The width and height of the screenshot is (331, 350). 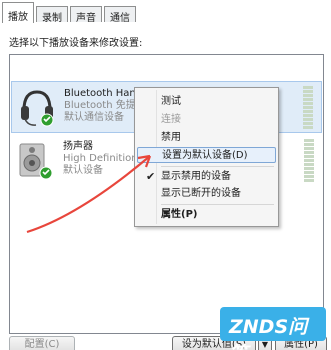 I want to click on tab-playback: 播放, so click(x=18, y=12).